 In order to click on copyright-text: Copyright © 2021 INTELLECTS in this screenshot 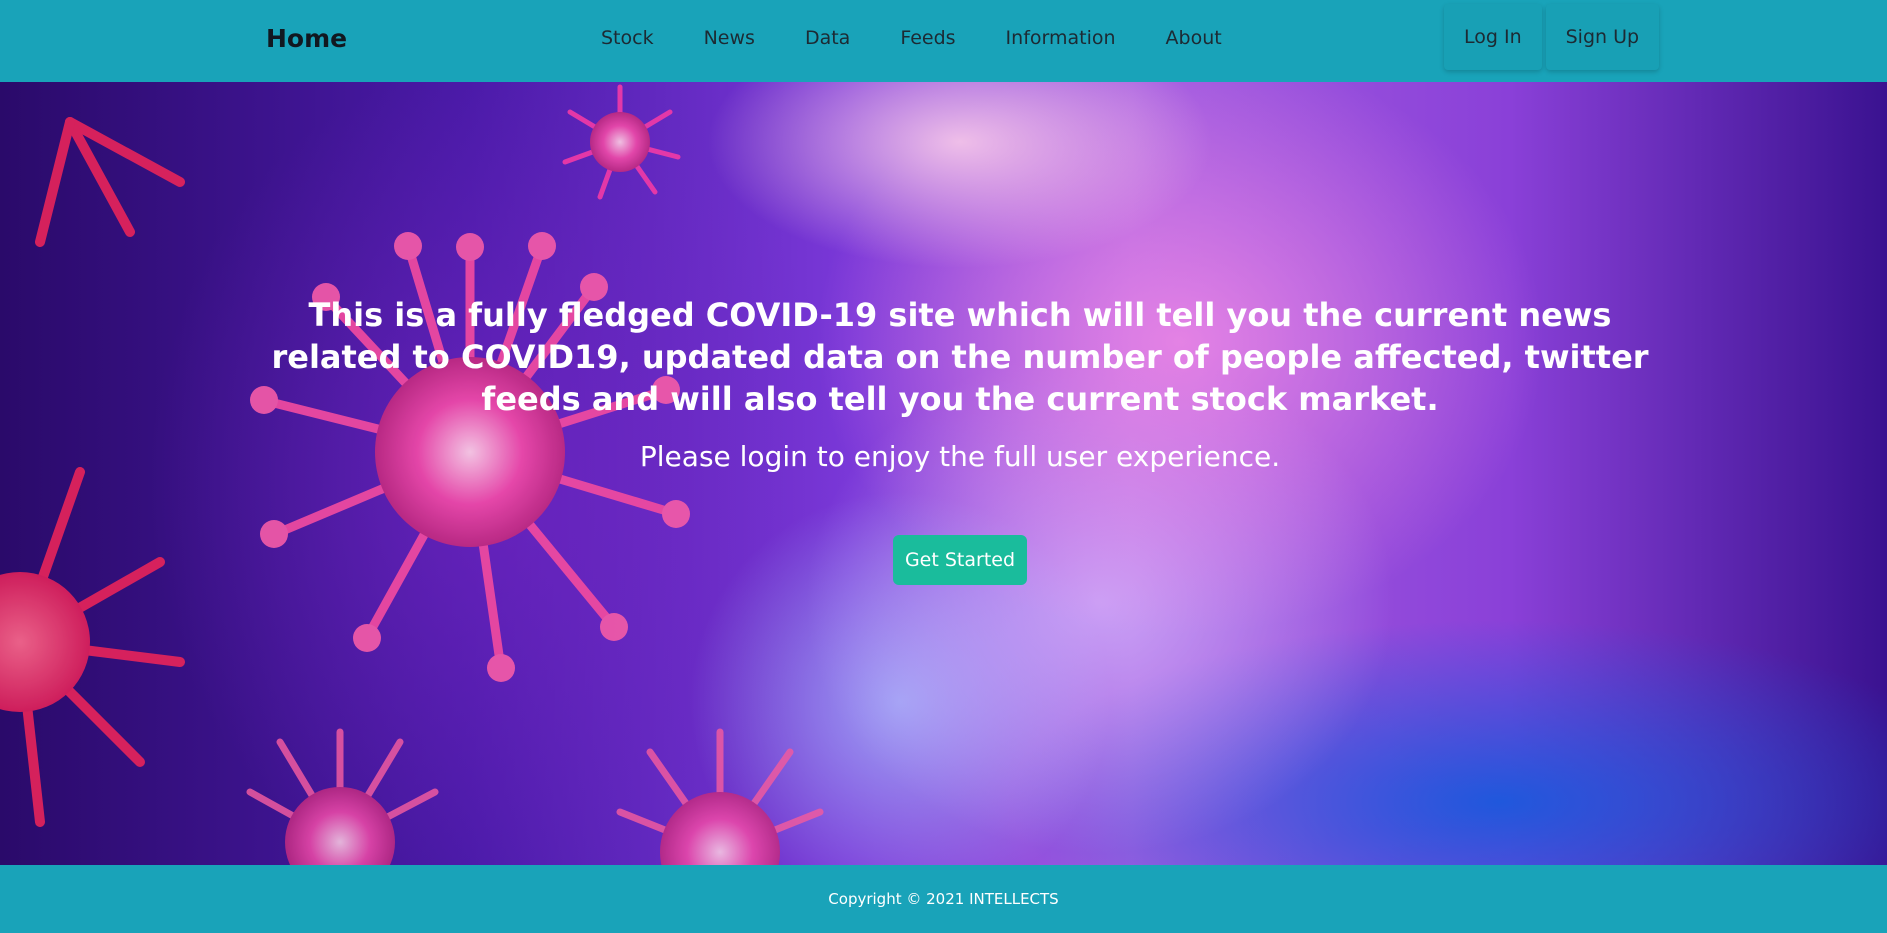, I will do `click(943, 899)`.